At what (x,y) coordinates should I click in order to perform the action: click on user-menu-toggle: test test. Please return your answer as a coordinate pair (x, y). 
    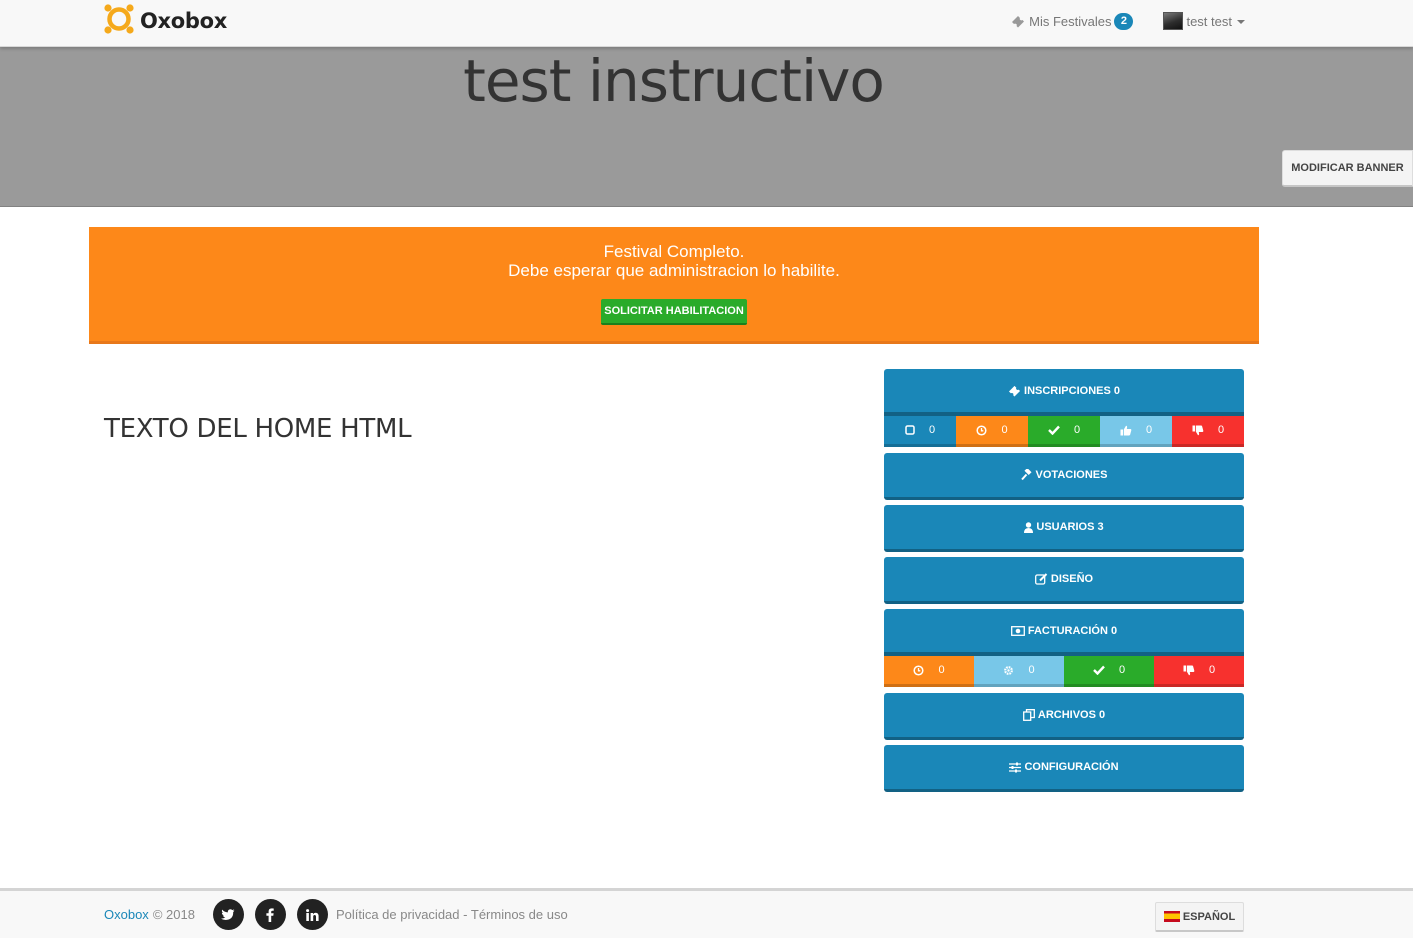
    Looking at the image, I should click on (1204, 21).